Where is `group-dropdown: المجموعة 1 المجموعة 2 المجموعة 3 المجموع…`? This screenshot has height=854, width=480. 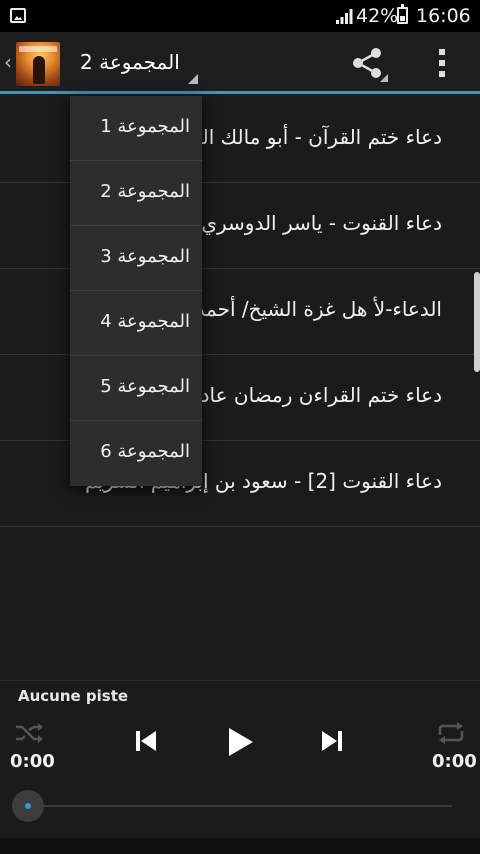
group-dropdown: المجموعة 1 المجموعة 2 المجموعة 3 المجموع… is located at coordinates (136, 291).